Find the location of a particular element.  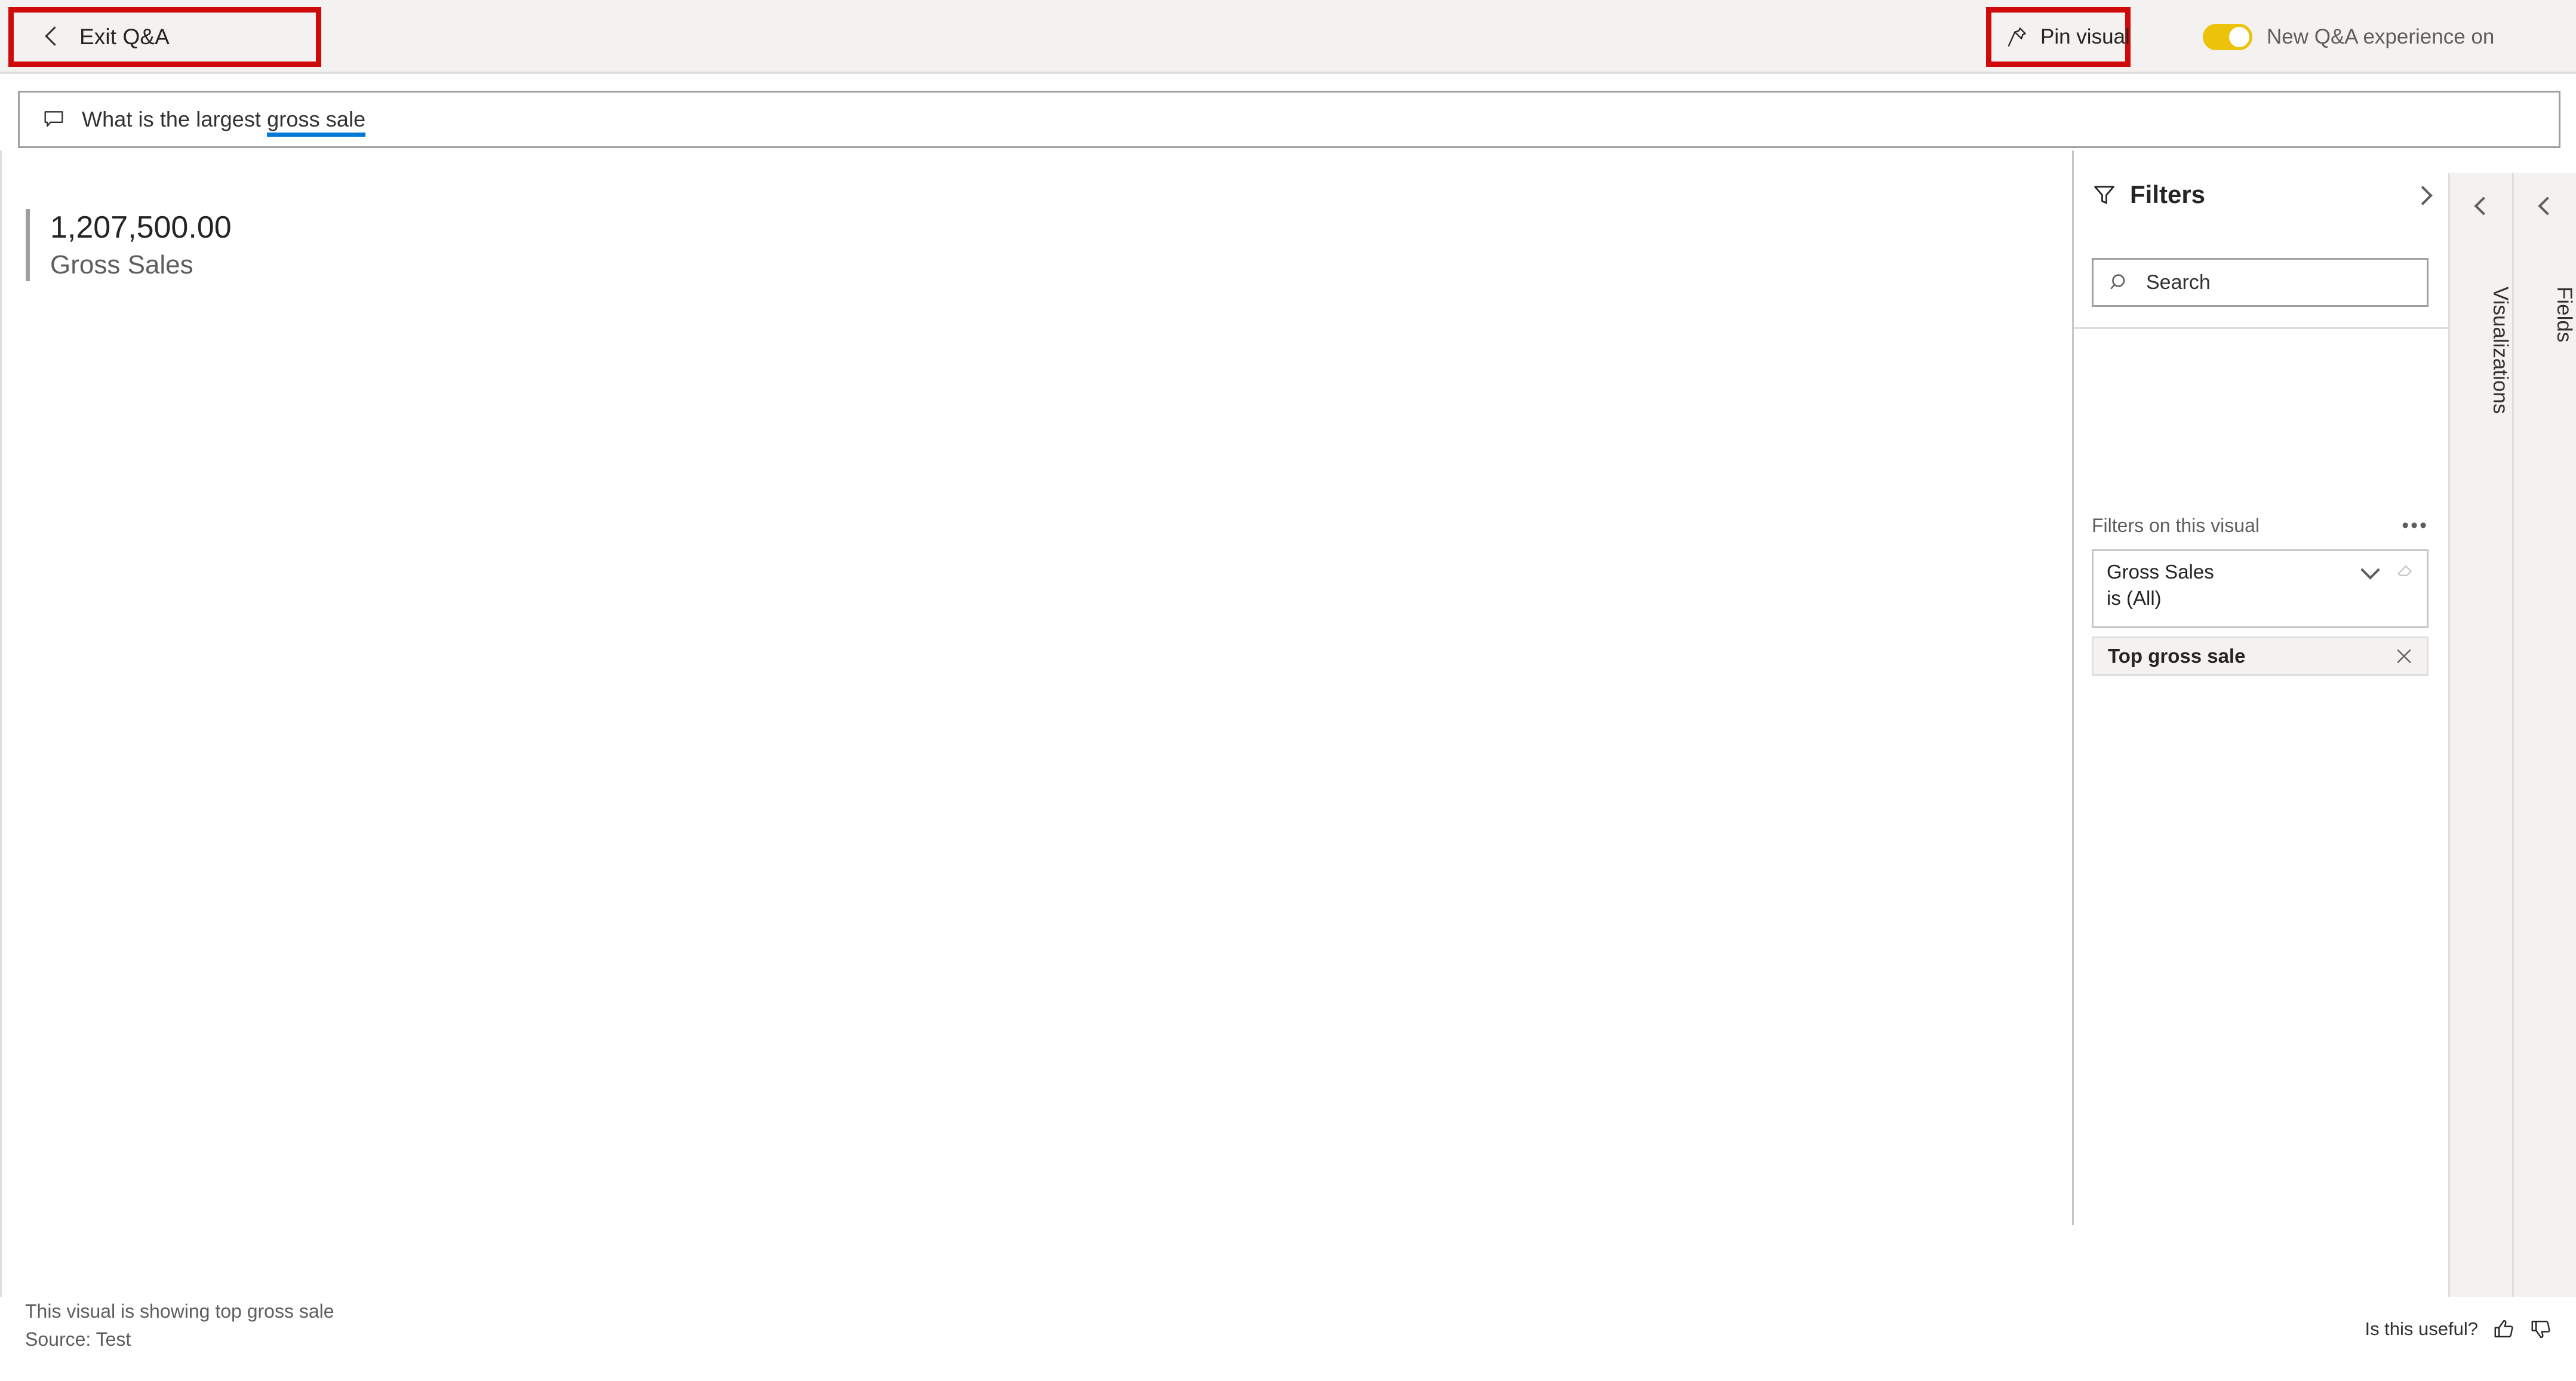

exit-qa-button: Exit Q&A is located at coordinates (165, 37).